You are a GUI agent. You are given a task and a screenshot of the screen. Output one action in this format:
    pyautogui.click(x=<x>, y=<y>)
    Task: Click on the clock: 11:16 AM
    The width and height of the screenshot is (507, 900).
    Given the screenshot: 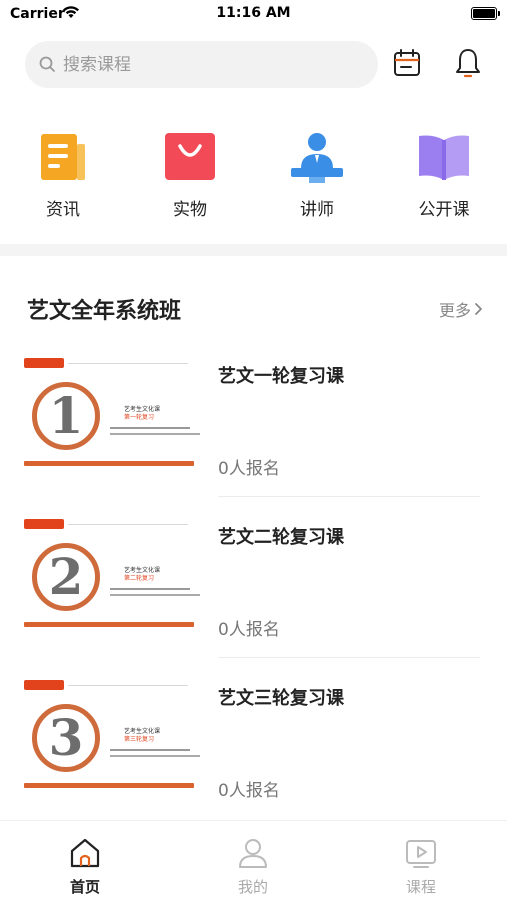 What is the action you would take?
    pyautogui.click(x=253, y=13)
    